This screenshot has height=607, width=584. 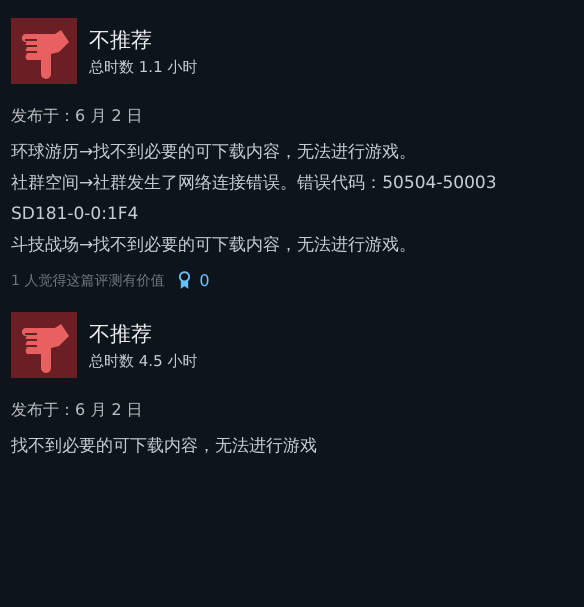 I want to click on review-text-line: 社群空间→社群发生了网络连接错误。错误代码：50504-50003, so click(x=254, y=183).